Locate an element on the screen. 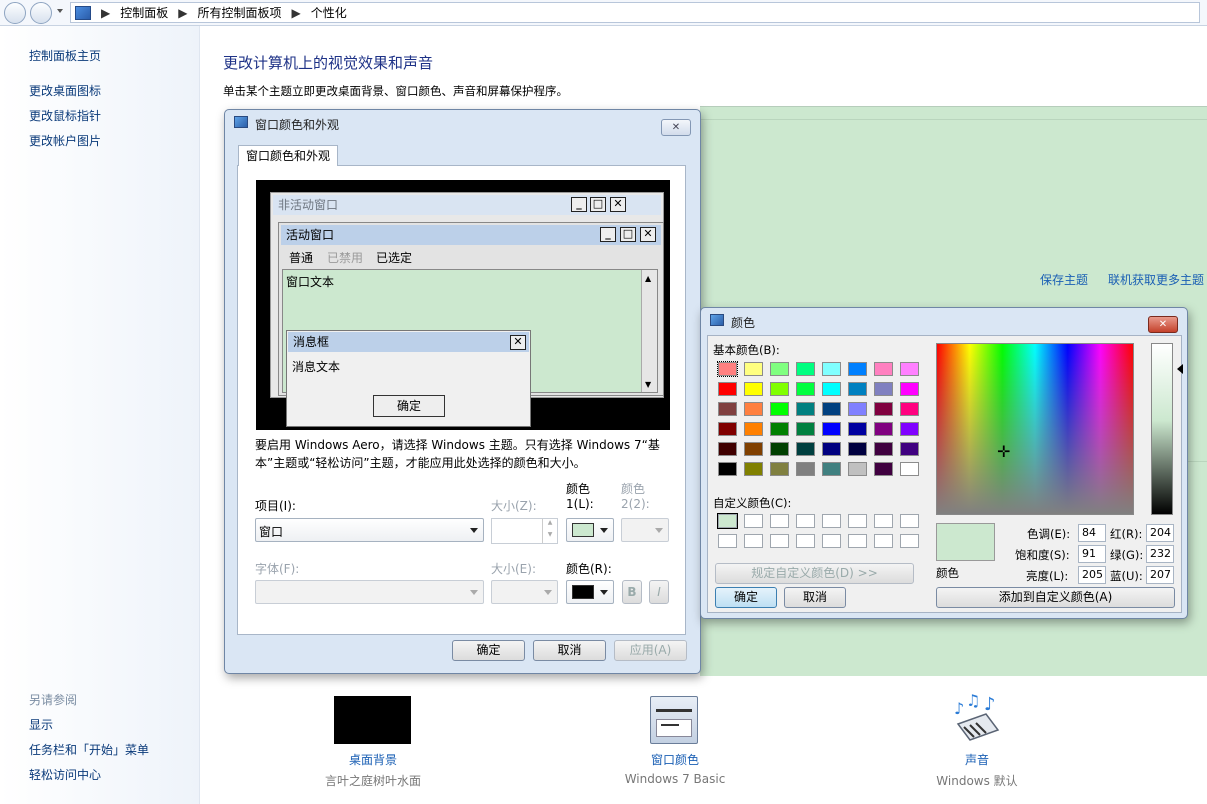 The image size is (1207, 804). control-panel-home-link: 控制面板主页 is located at coordinates (65, 55).